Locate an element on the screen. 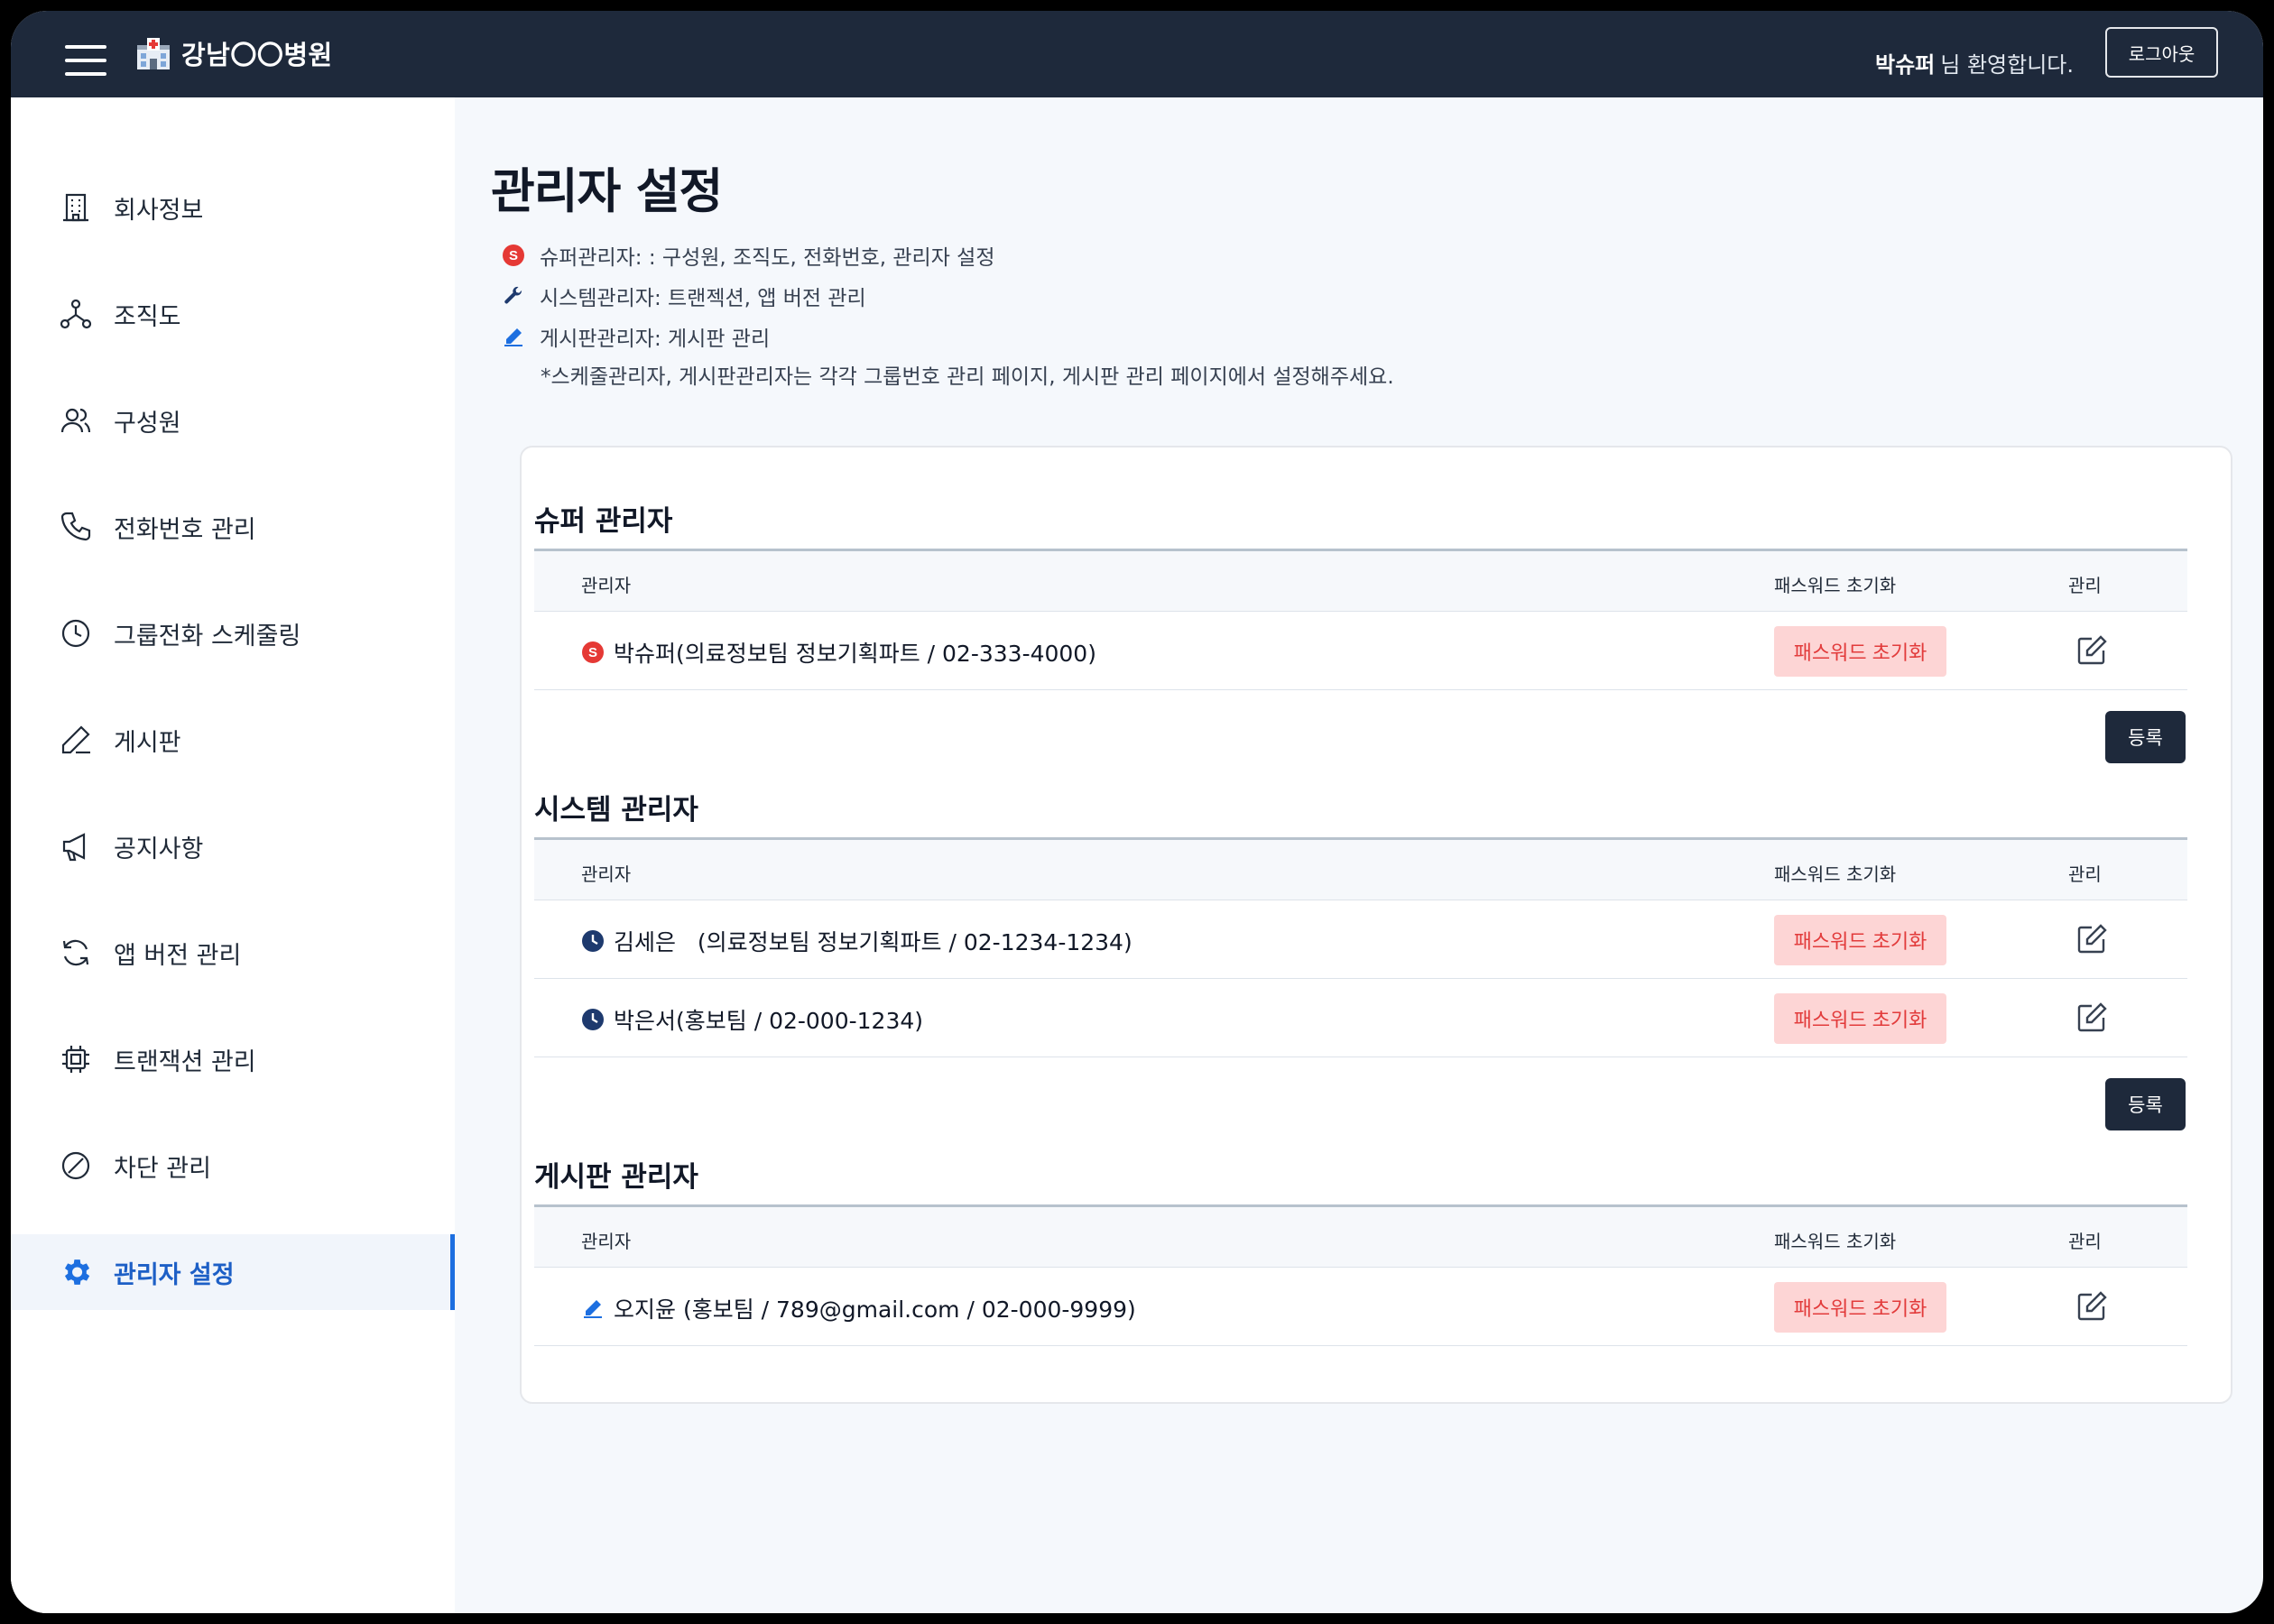  sidebar-item-label: 트랜잭션 관리 is located at coordinates (185, 1062).